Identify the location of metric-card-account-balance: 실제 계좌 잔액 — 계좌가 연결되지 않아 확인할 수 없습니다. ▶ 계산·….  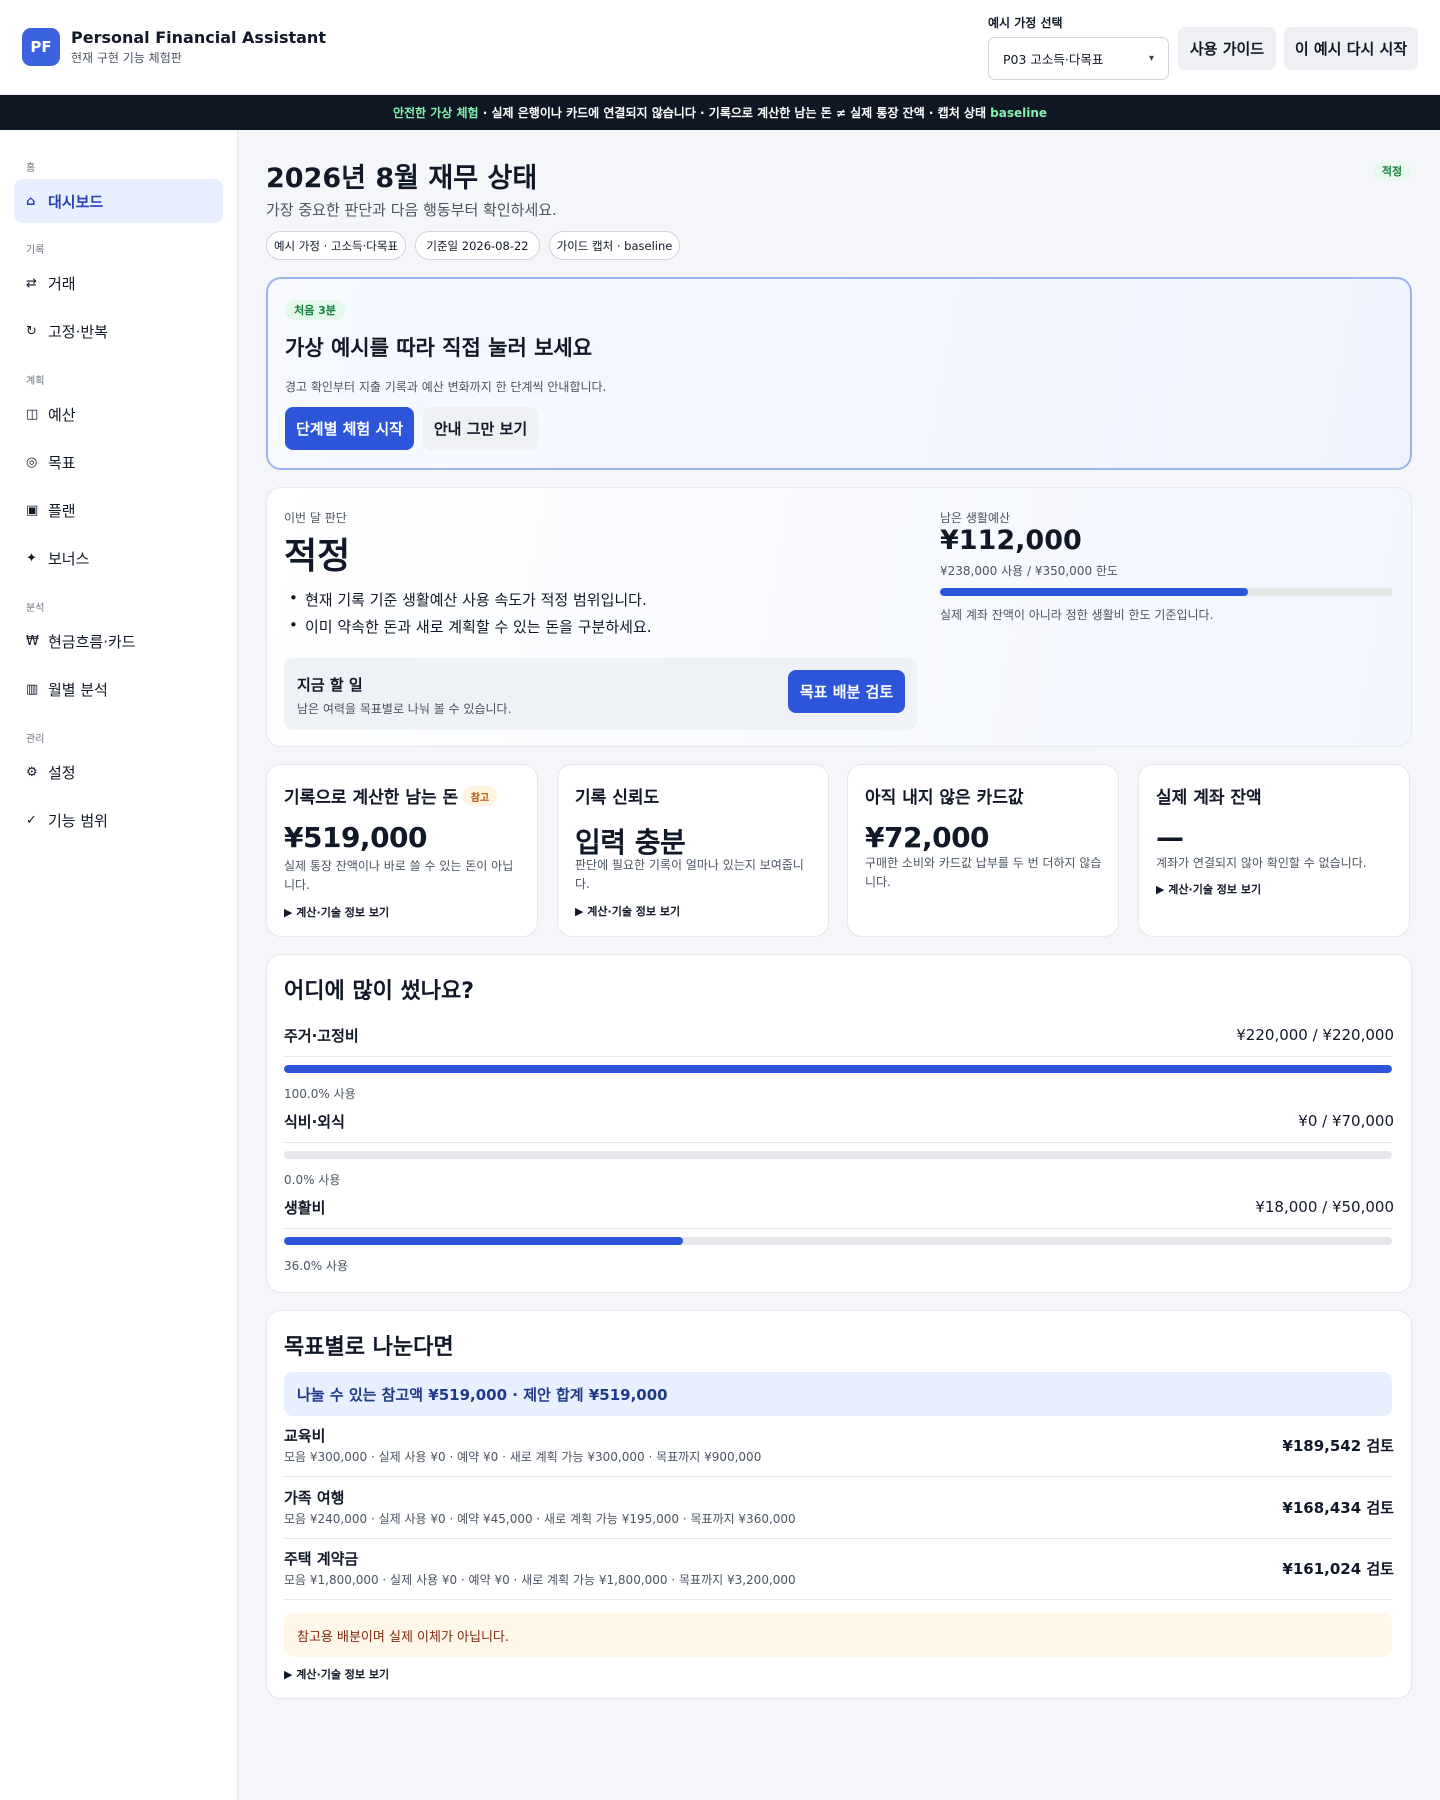
(1274, 850).